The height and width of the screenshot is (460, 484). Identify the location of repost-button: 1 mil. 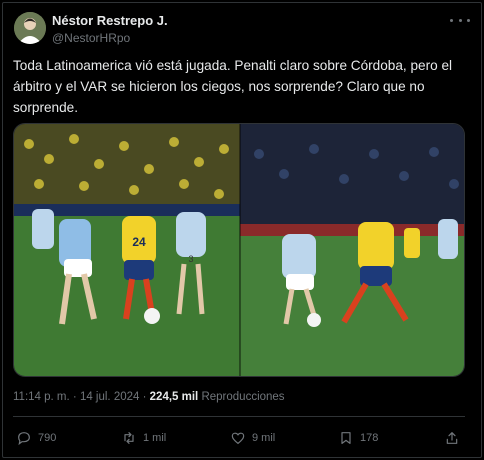
(143, 438).